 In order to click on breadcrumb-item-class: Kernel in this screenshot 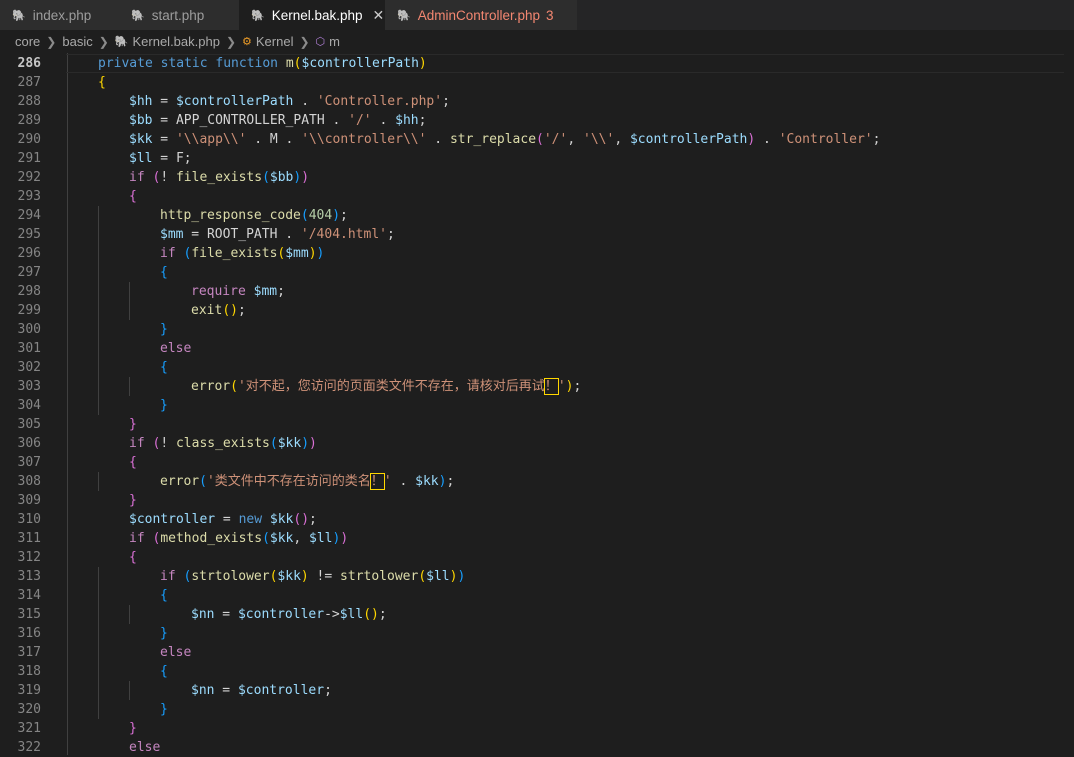, I will do `click(275, 41)`.